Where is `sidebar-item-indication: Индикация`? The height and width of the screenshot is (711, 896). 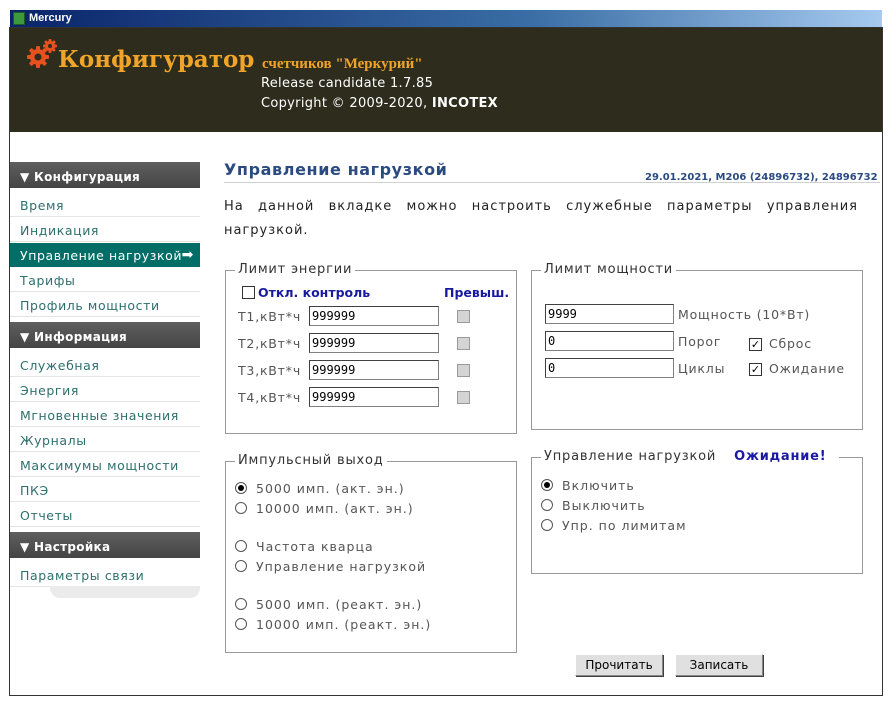 sidebar-item-indication: Индикация is located at coordinates (105, 230).